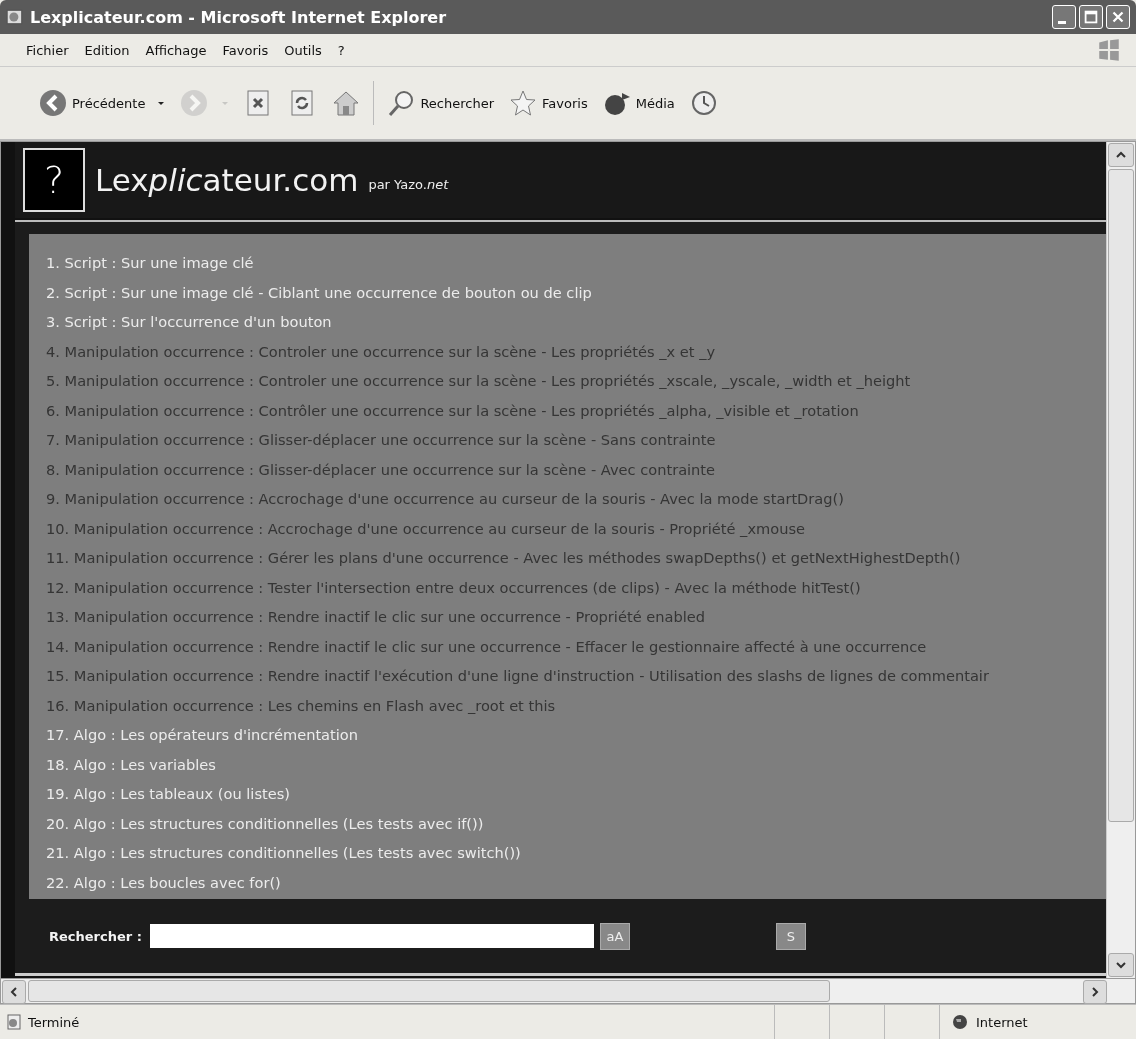 Image resolution: width=1136 pixels, height=1039 pixels. I want to click on windows-logo-icon, so click(1109, 50).